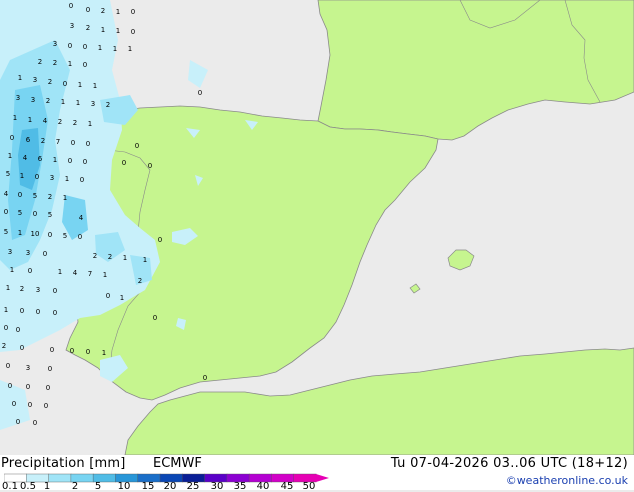  What do you see at coordinates (35, 234) in the screenshot?
I see `precip-value: 10` at bounding box center [35, 234].